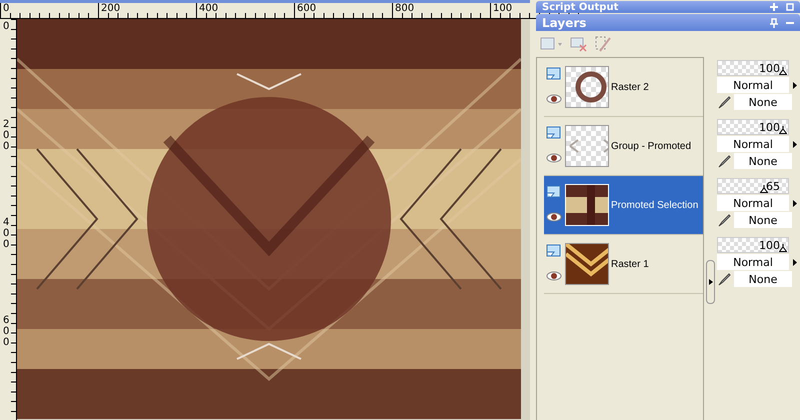  Describe the element at coordinates (753, 186) in the screenshot. I see `opacity-slider: 65` at that location.